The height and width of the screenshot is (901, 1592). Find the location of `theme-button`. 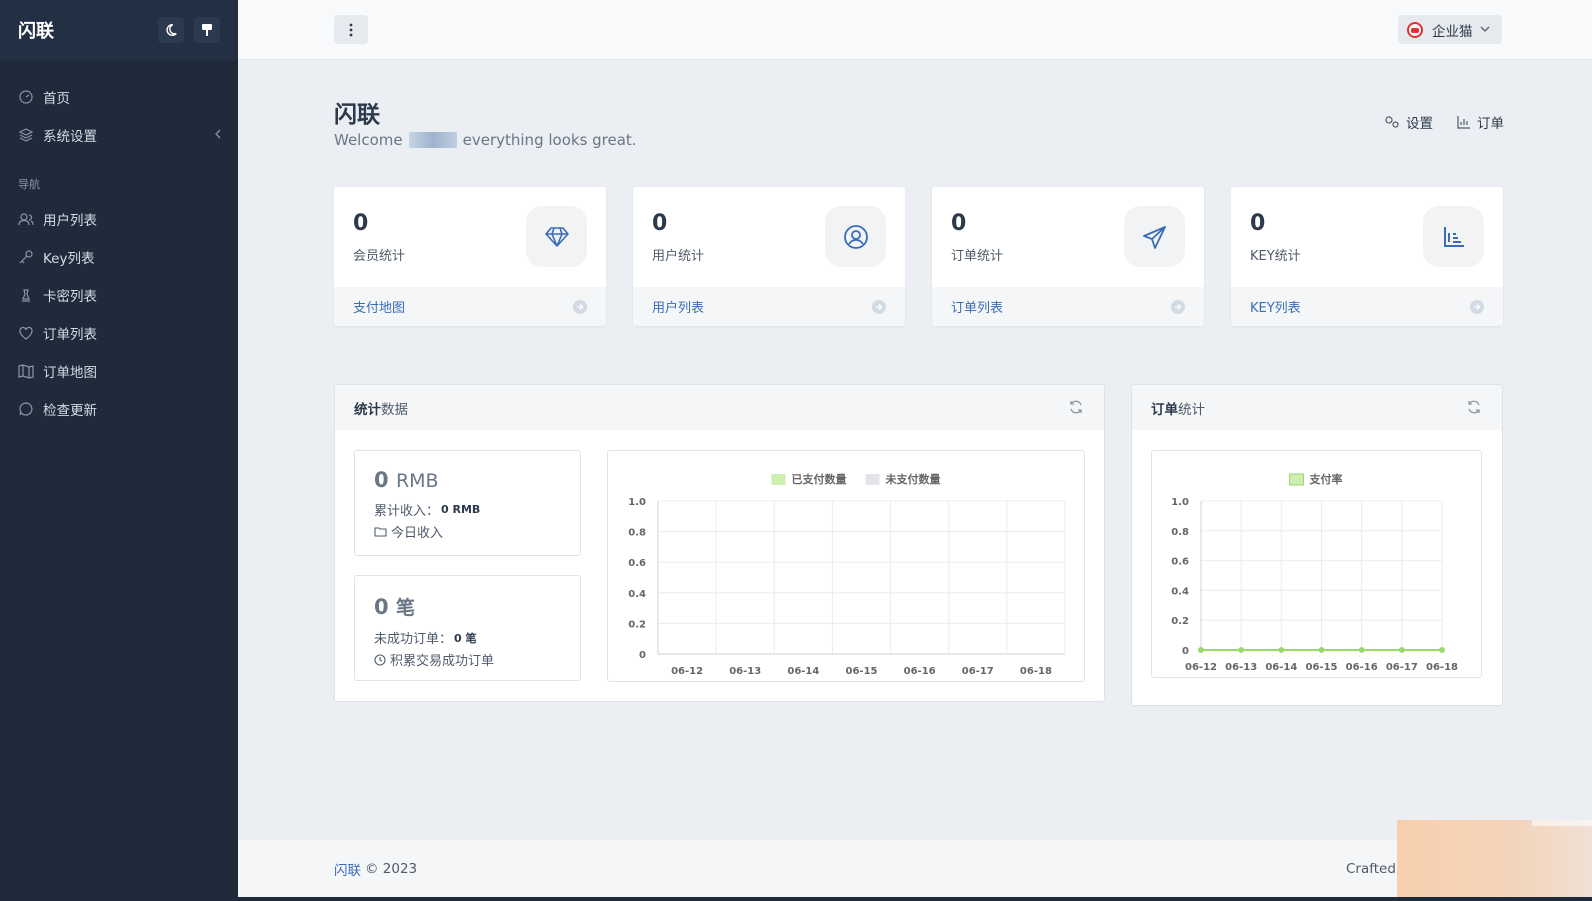

theme-button is located at coordinates (207, 30).